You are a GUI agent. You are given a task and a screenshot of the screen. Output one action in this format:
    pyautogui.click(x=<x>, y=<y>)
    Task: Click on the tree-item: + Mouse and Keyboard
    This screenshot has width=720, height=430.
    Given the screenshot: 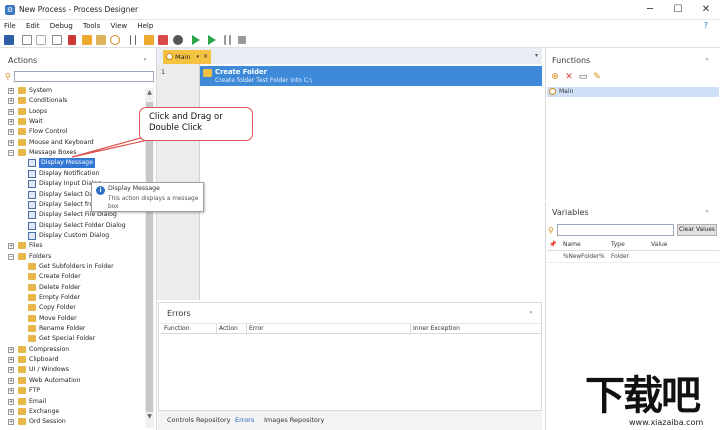 What is the action you would take?
    pyautogui.click(x=72, y=143)
    